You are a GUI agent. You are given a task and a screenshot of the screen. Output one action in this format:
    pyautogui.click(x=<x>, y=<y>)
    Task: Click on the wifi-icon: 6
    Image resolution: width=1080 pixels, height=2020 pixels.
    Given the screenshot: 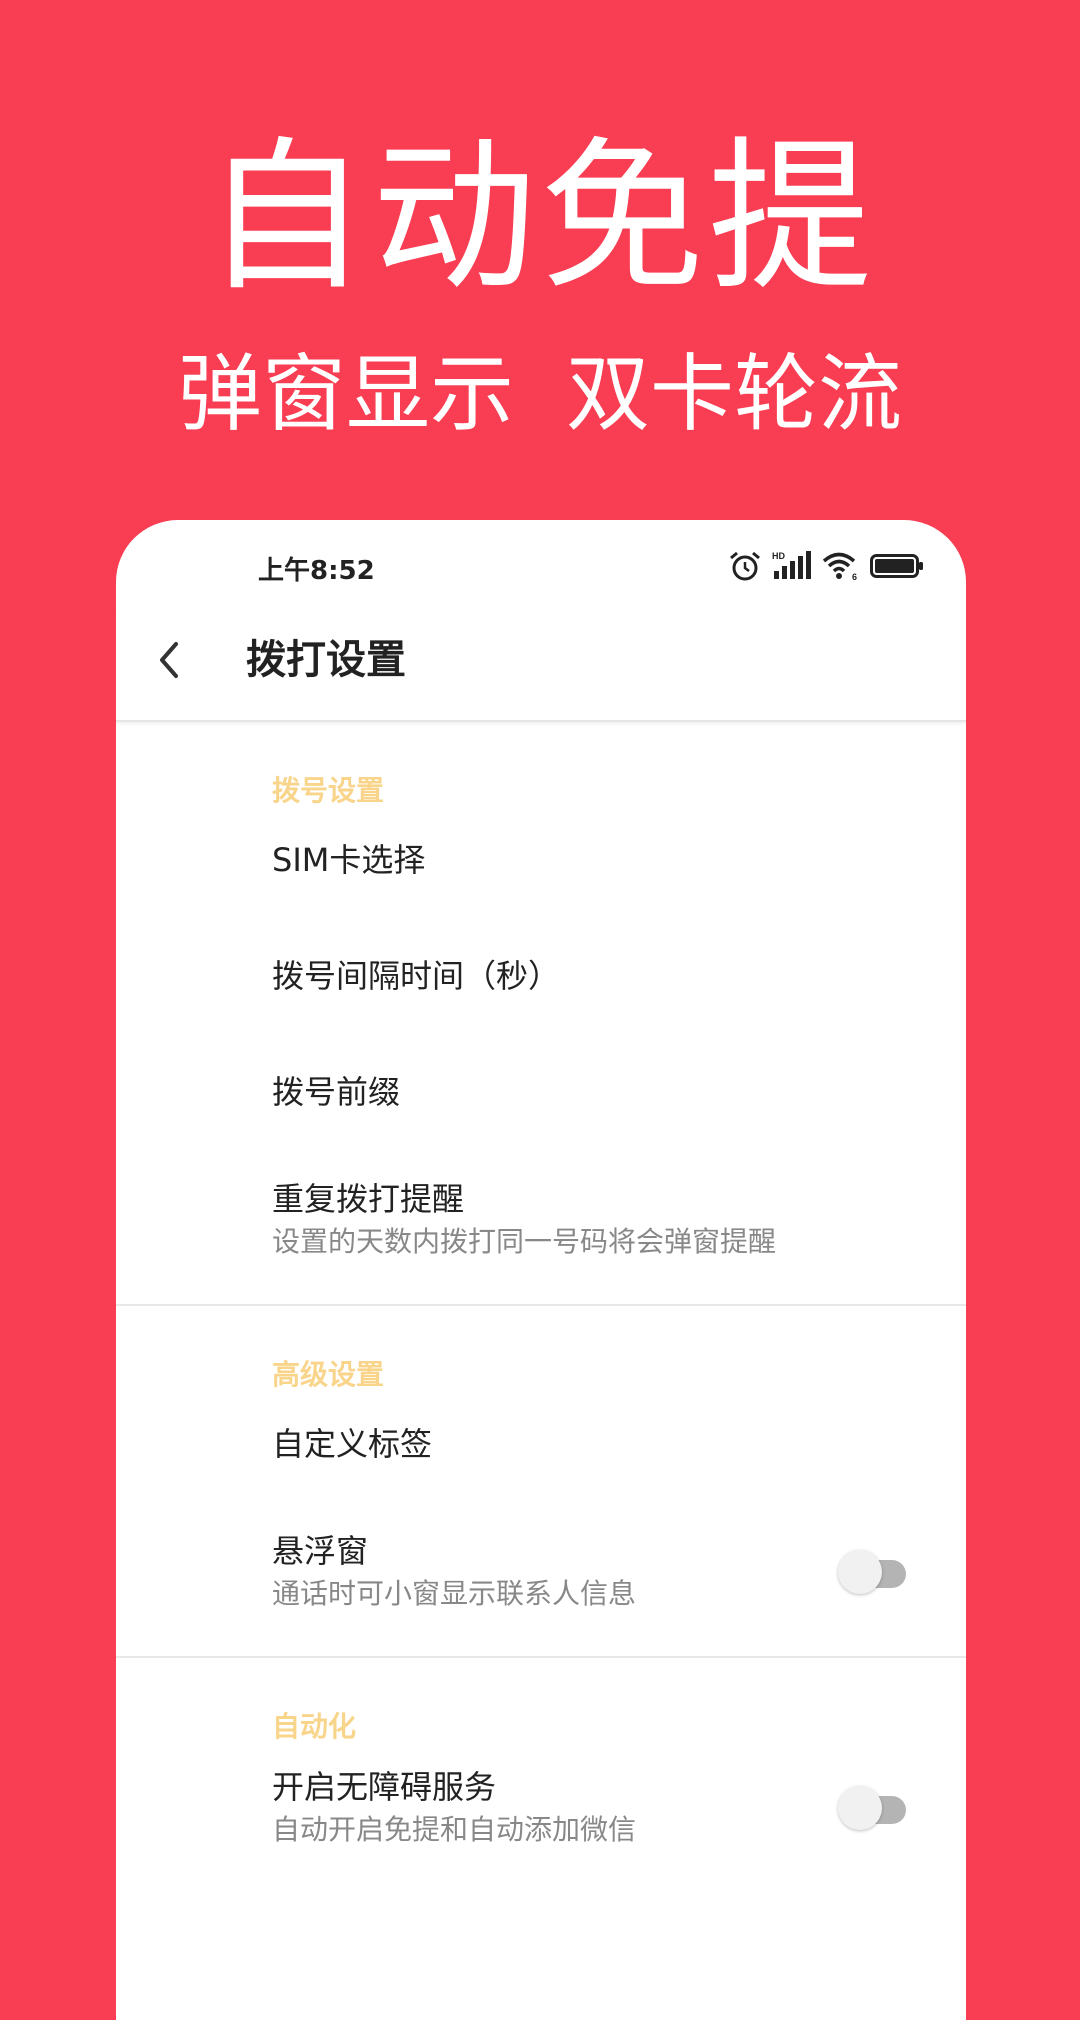 What is the action you would take?
    pyautogui.click(x=839, y=566)
    